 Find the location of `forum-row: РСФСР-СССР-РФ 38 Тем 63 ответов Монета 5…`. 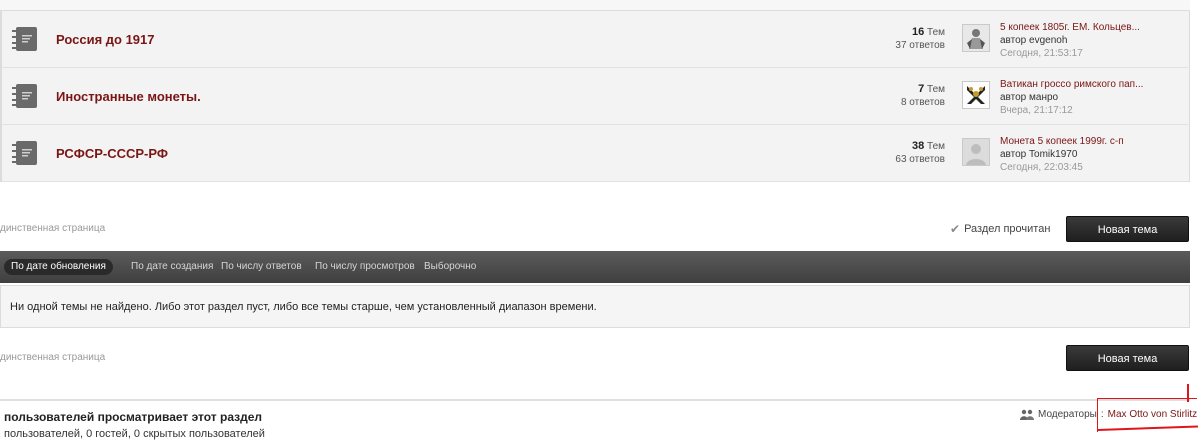

forum-row: РСФСР-СССР-РФ 38 Тем 63 ответов Монета 5… is located at coordinates (594, 153).